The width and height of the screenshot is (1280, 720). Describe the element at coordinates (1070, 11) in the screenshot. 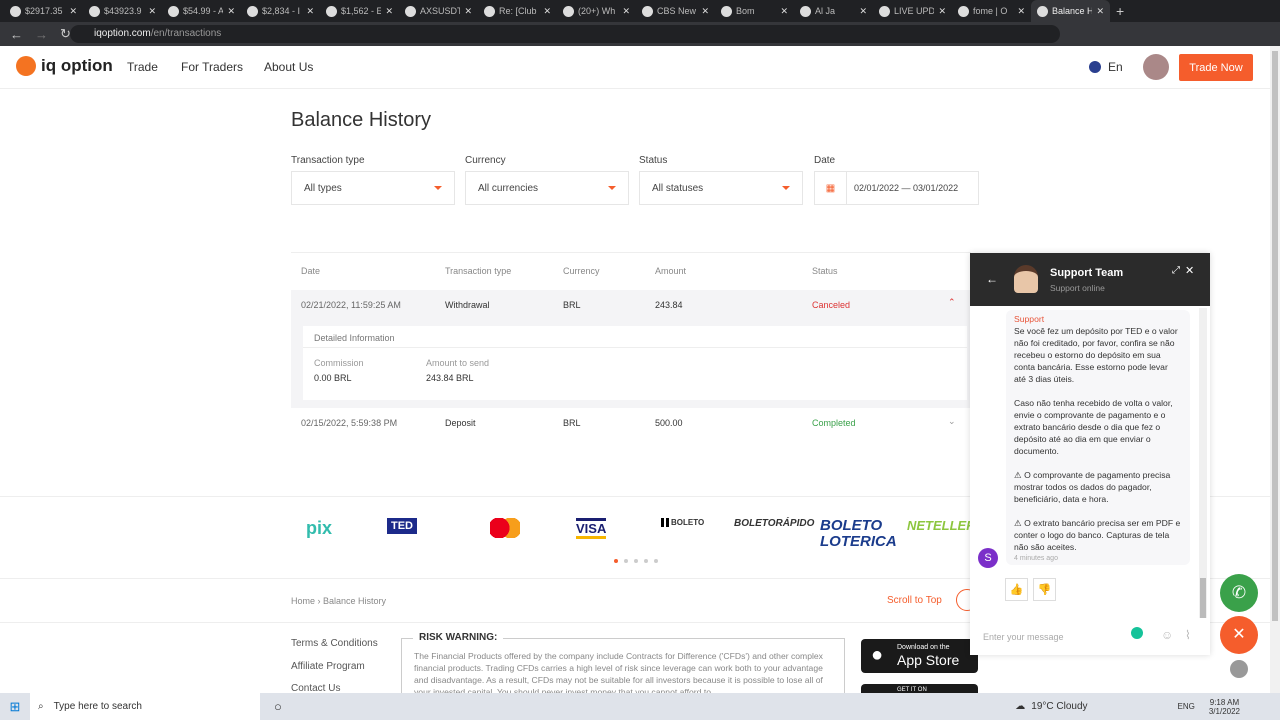

I see `browser-tab: Balance H ✕` at that location.